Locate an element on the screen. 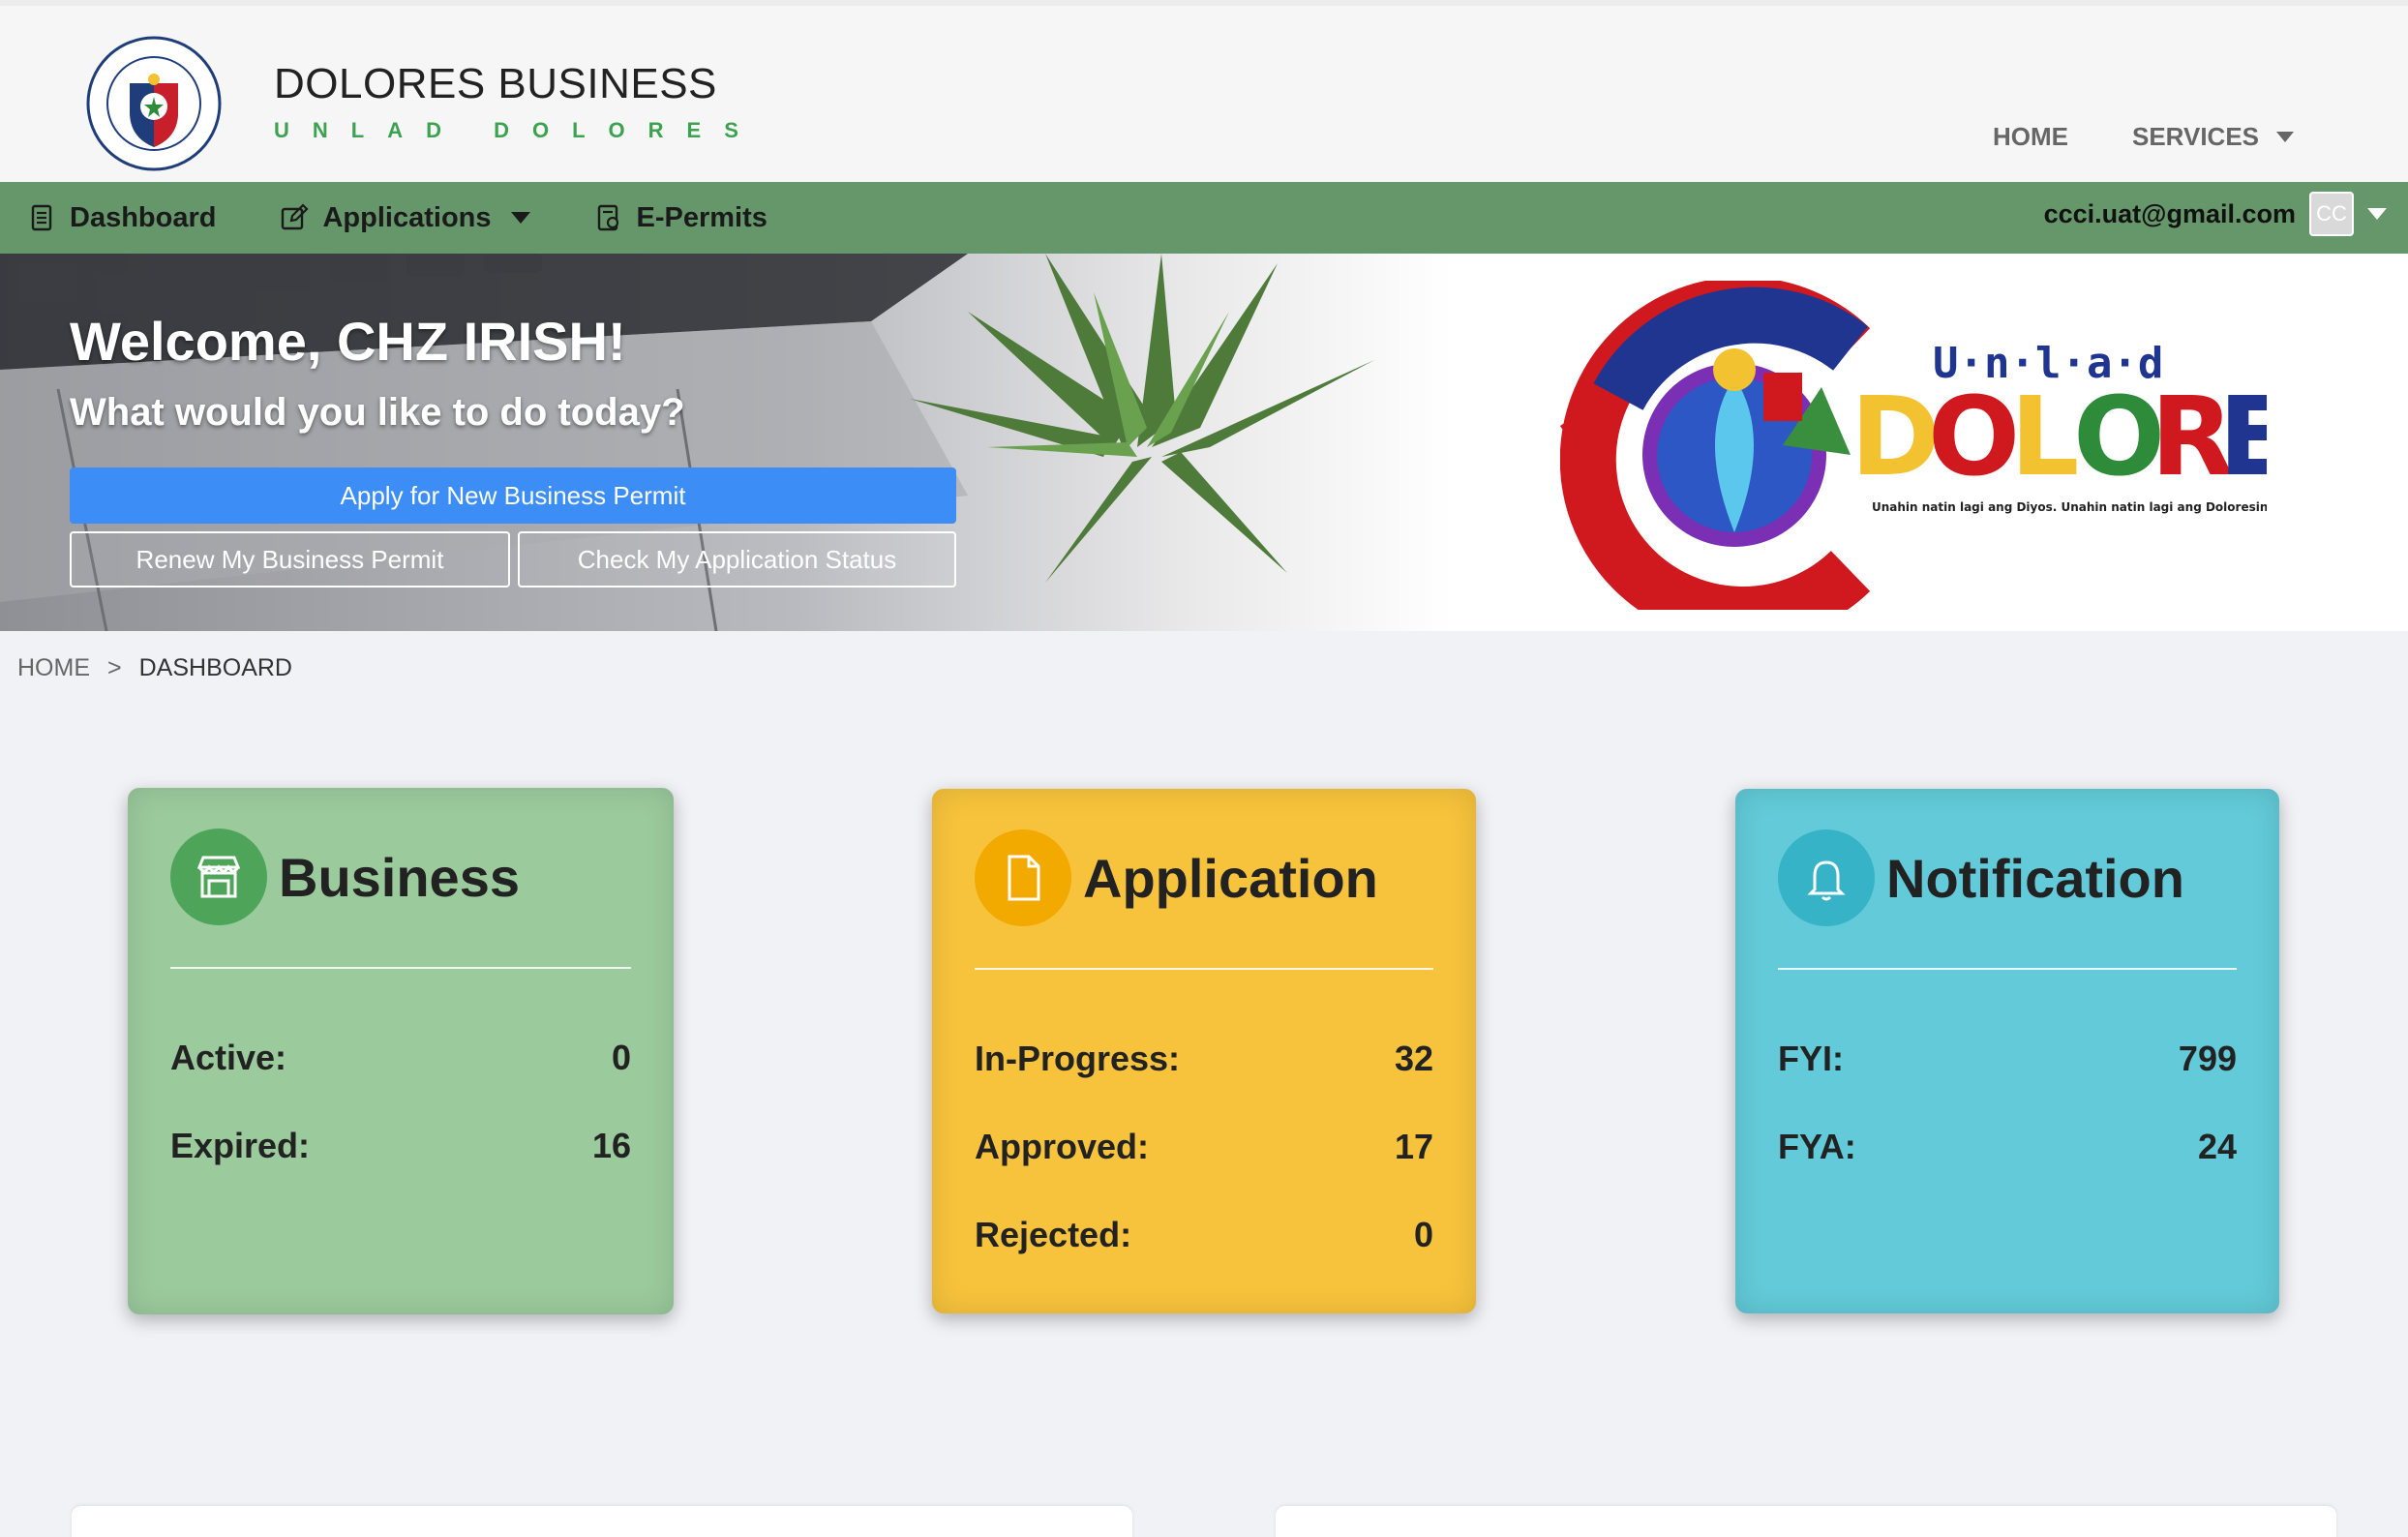  document-icon is located at coordinates (41, 218).